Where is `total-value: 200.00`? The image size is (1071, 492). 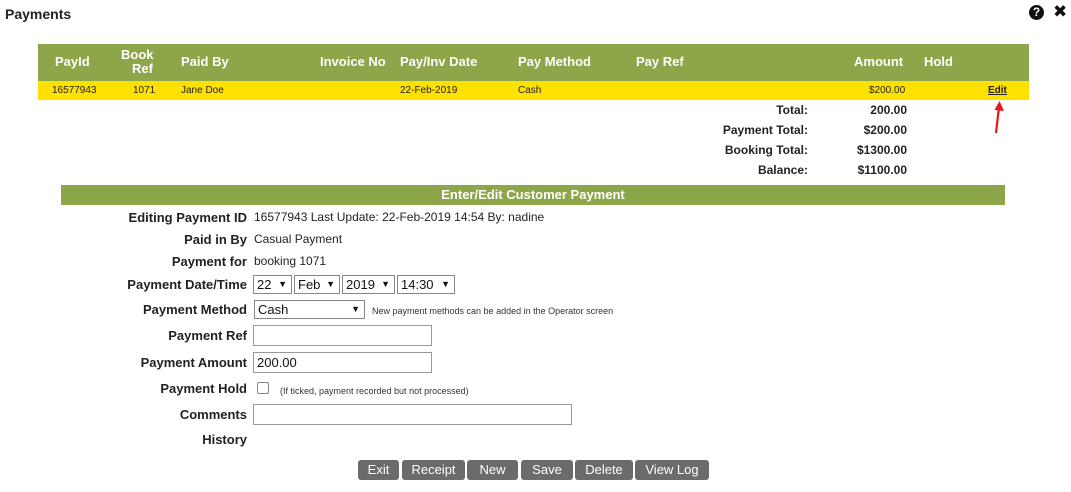 total-value: 200.00 is located at coordinates (888, 110).